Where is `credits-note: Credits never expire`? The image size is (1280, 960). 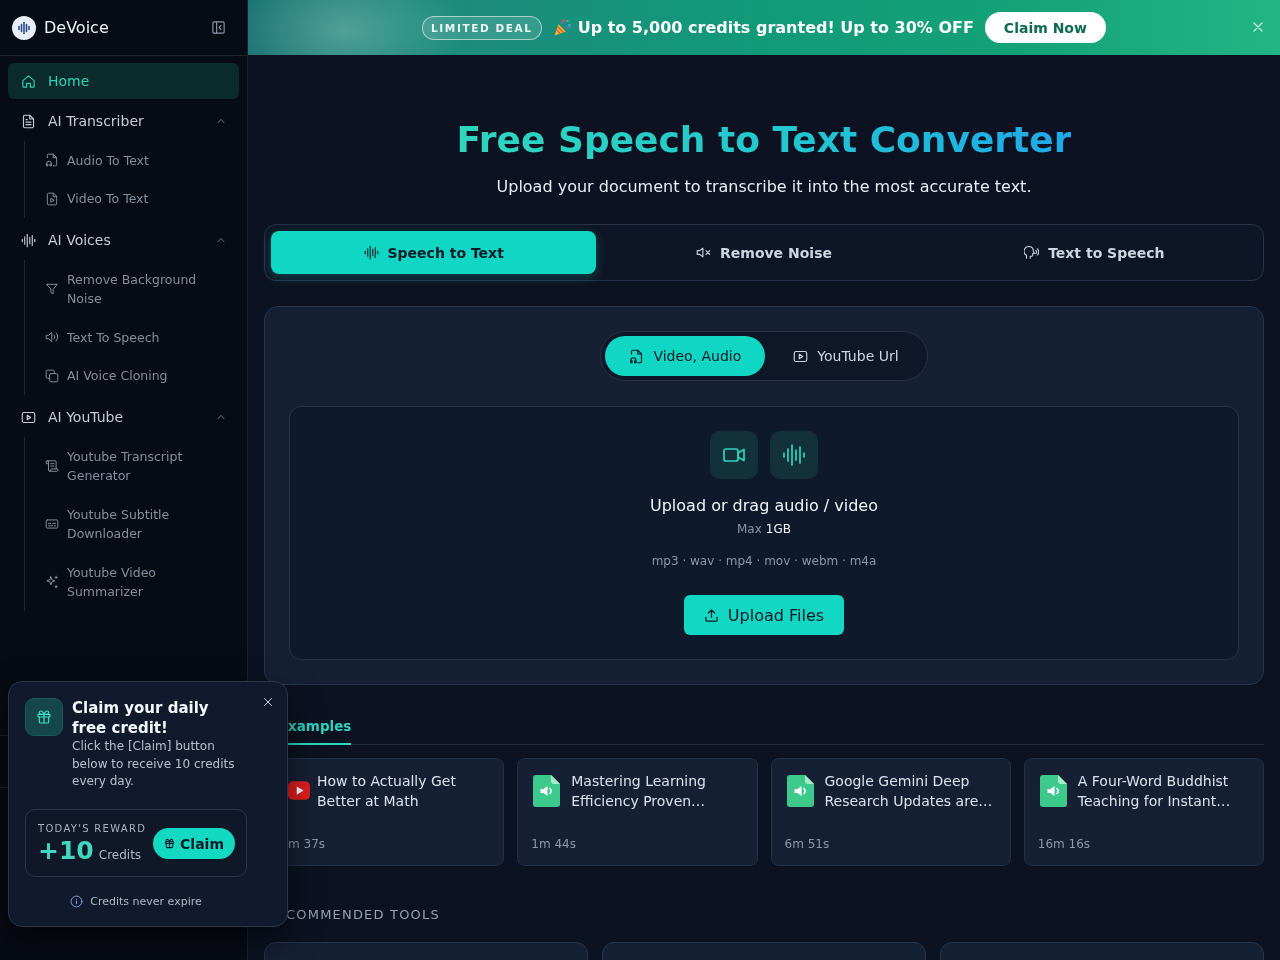
credits-note: Credits never expire is located at coordinates (146, 901).